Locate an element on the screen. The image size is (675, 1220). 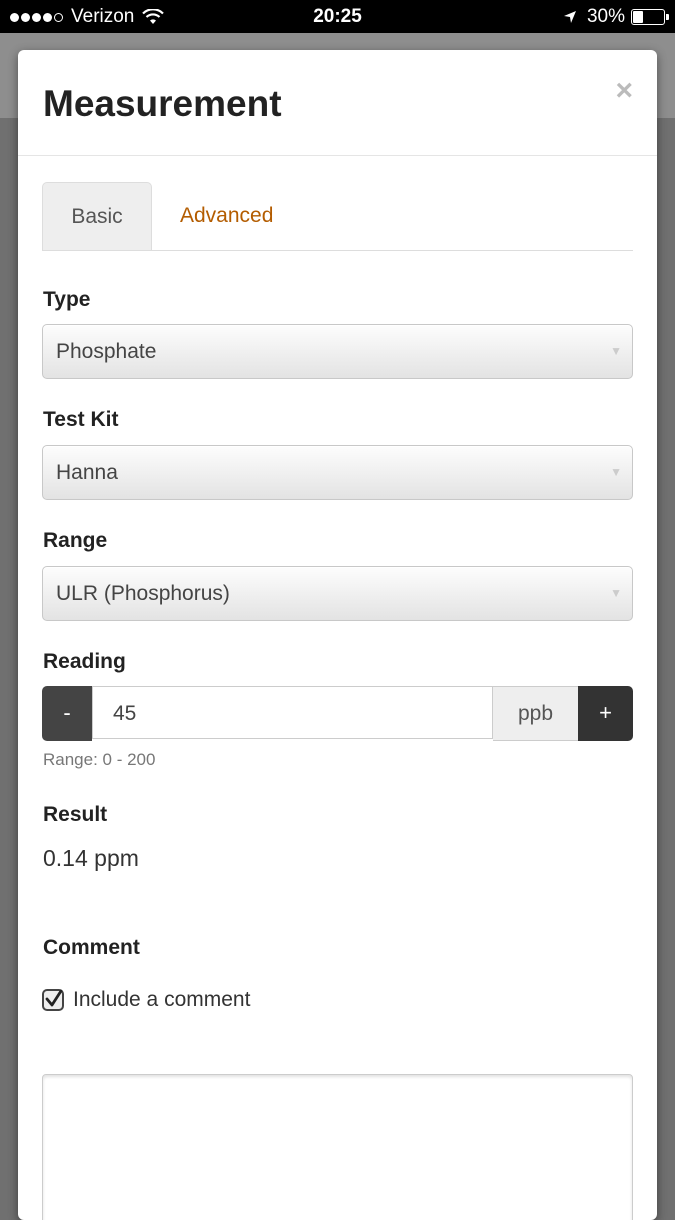
decrement-button: - is located at coordinates (67, 713).